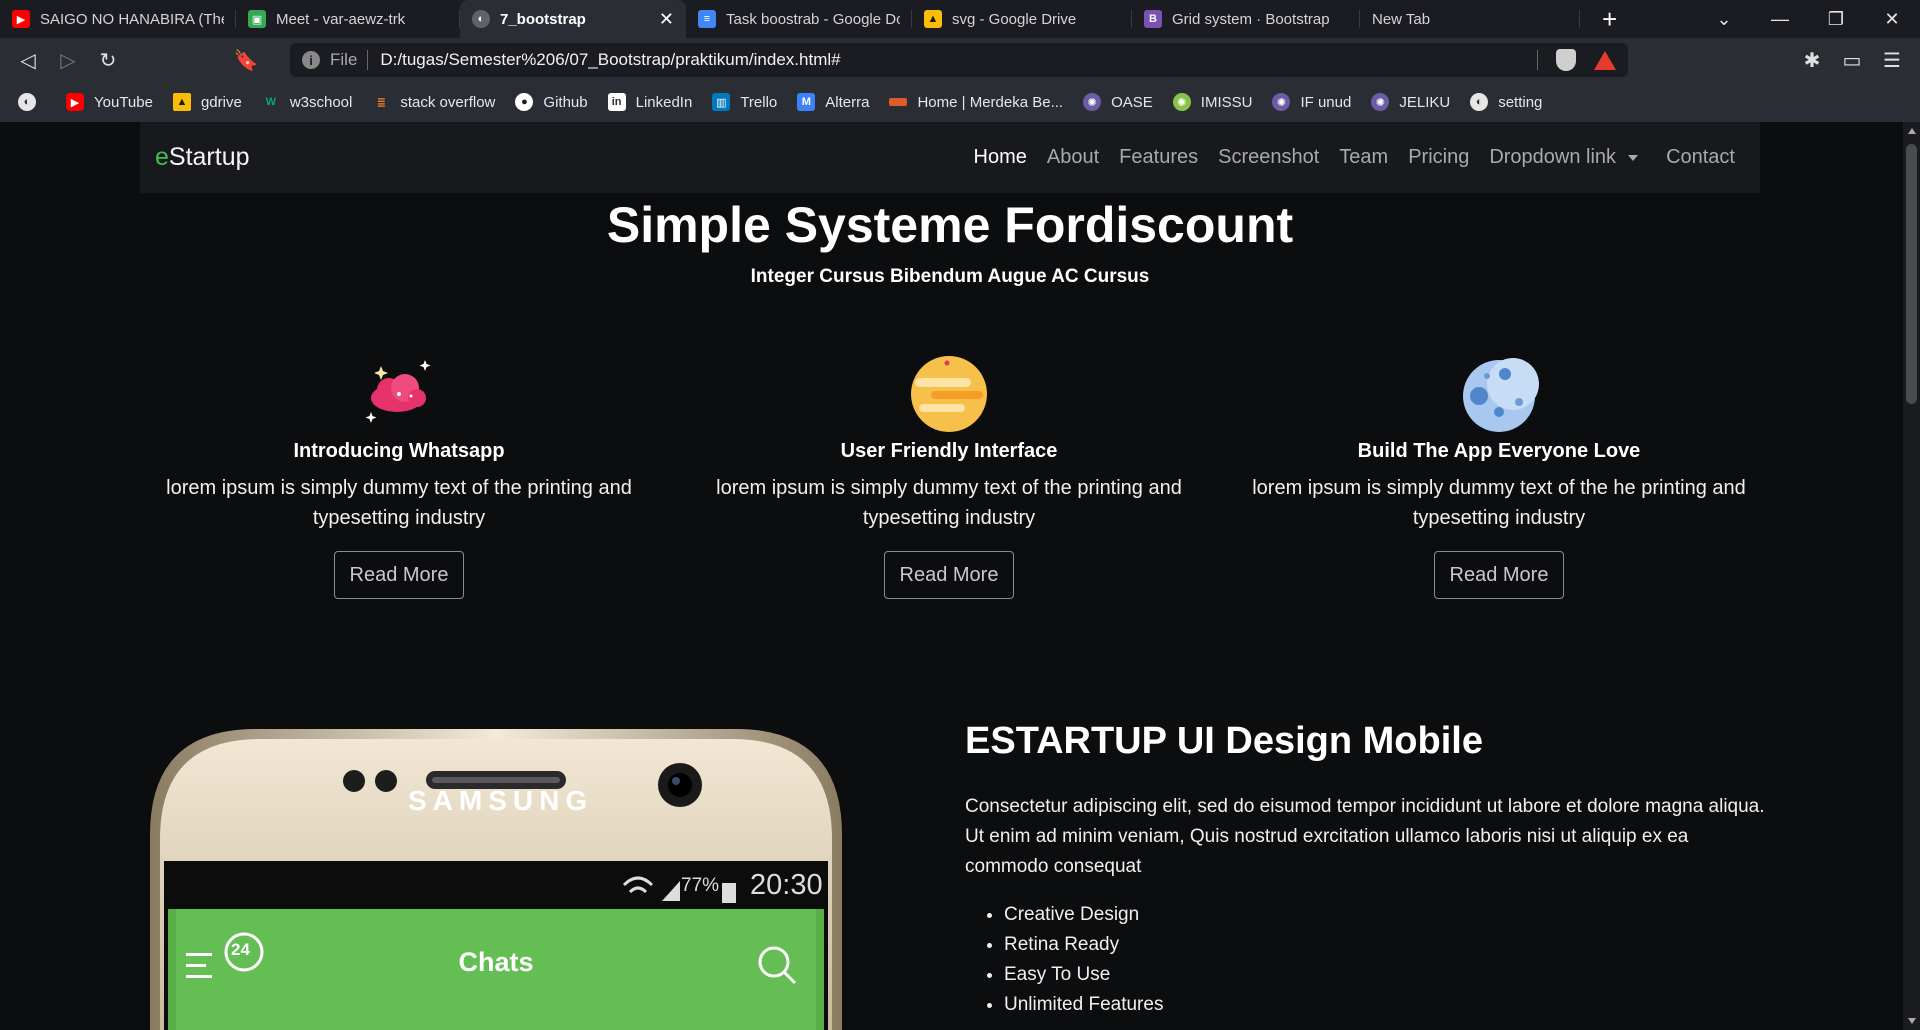 This screenshot has height=1030, width=1920. Describe the element at coordinates (109, 102) in the screenshot. I see `bookmark-youtube: ▶ YouTube` at that location.